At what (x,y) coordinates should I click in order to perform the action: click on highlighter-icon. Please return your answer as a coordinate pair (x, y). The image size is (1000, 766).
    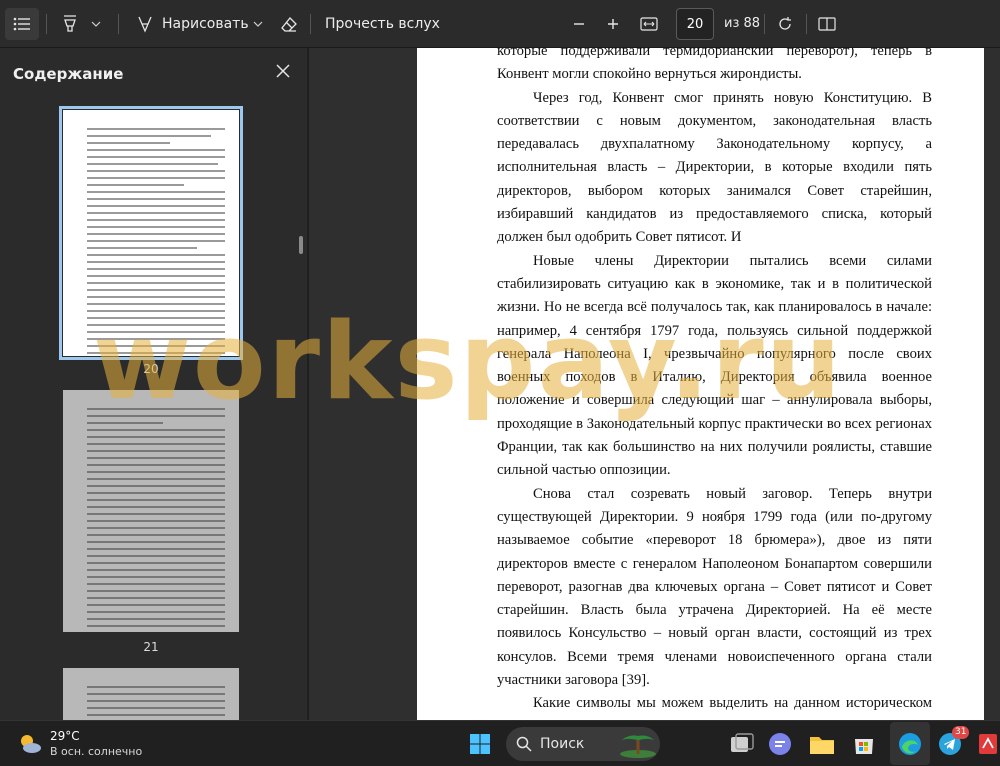
    Looking at the image, I should click on (70, 23).